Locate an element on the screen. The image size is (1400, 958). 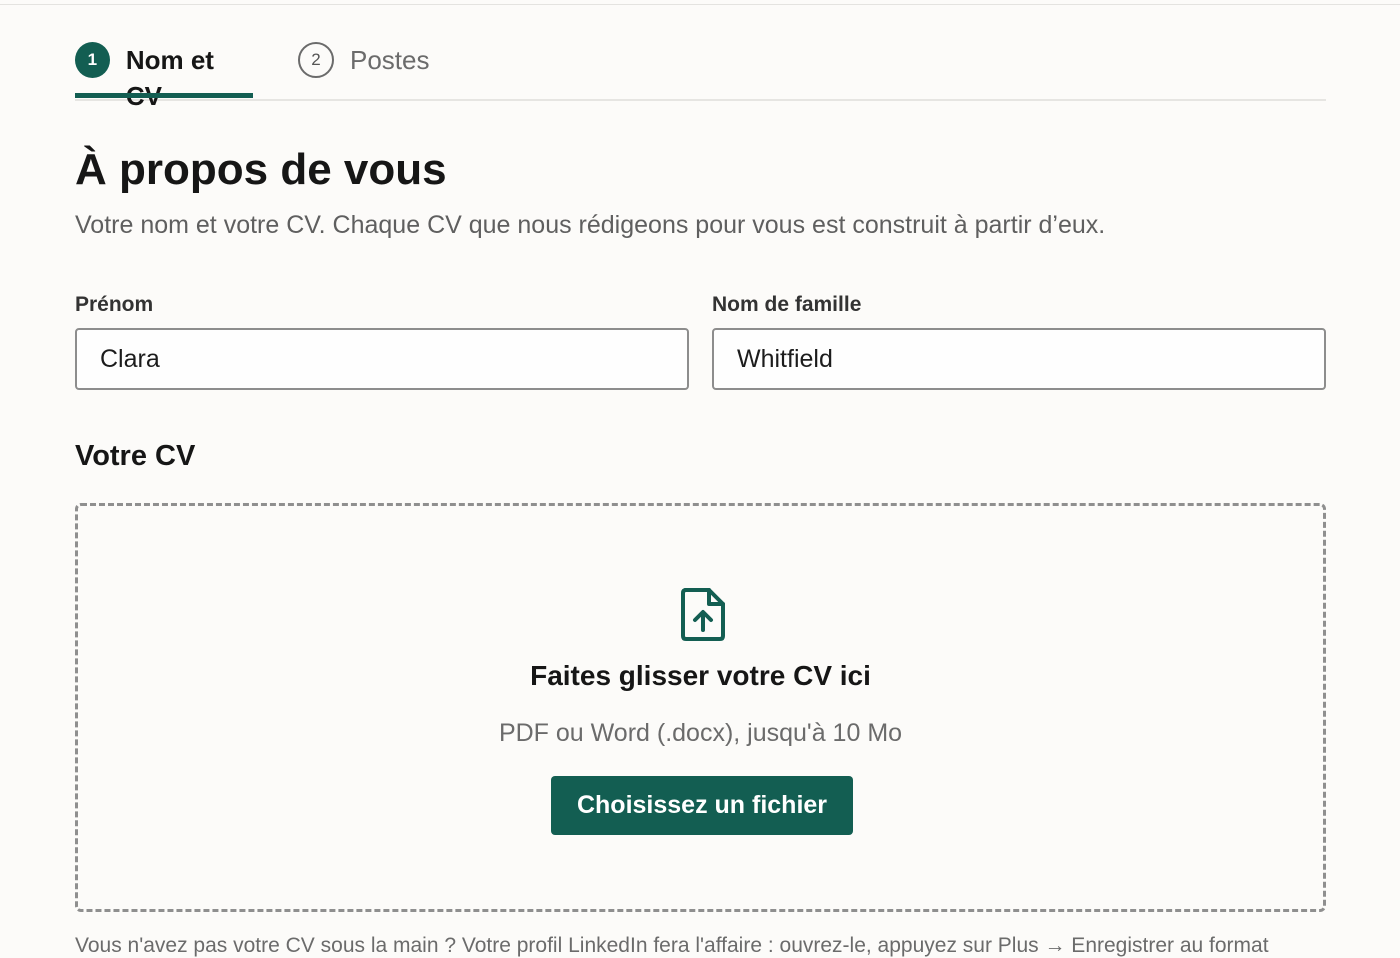
step-label: Nom et CV is located at coordinates (169, 78).